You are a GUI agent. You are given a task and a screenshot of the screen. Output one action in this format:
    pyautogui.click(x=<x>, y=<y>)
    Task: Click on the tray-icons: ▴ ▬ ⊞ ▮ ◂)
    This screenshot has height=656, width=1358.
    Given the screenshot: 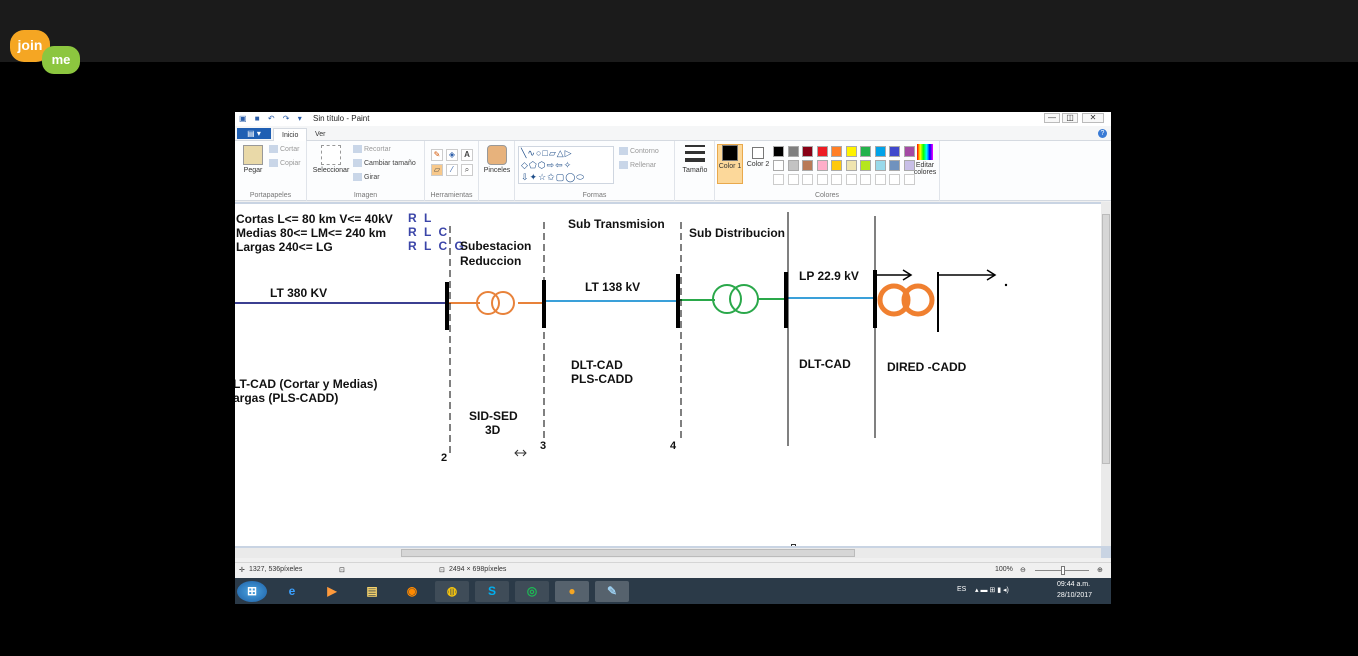 What is the action you would take?
    pyautogui.click(x=992, y=590)
    